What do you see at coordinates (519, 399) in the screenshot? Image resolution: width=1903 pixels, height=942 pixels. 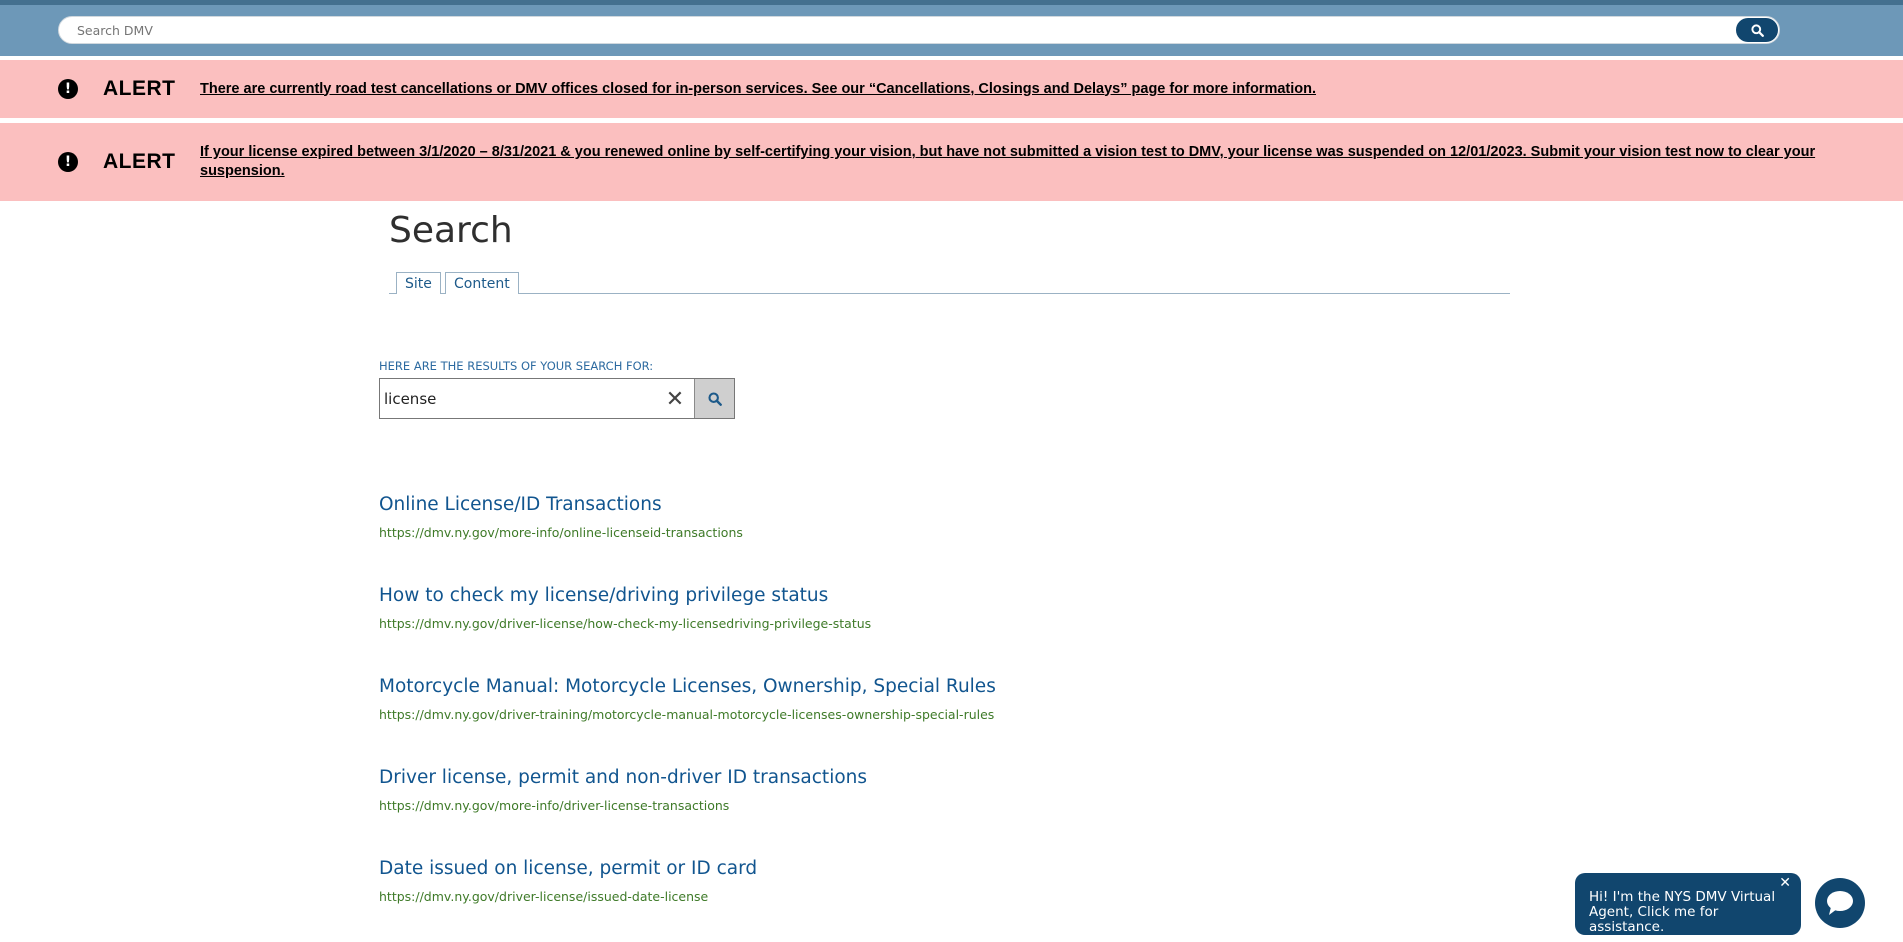 I see `results-search-input` at bounding box center [519, 399].